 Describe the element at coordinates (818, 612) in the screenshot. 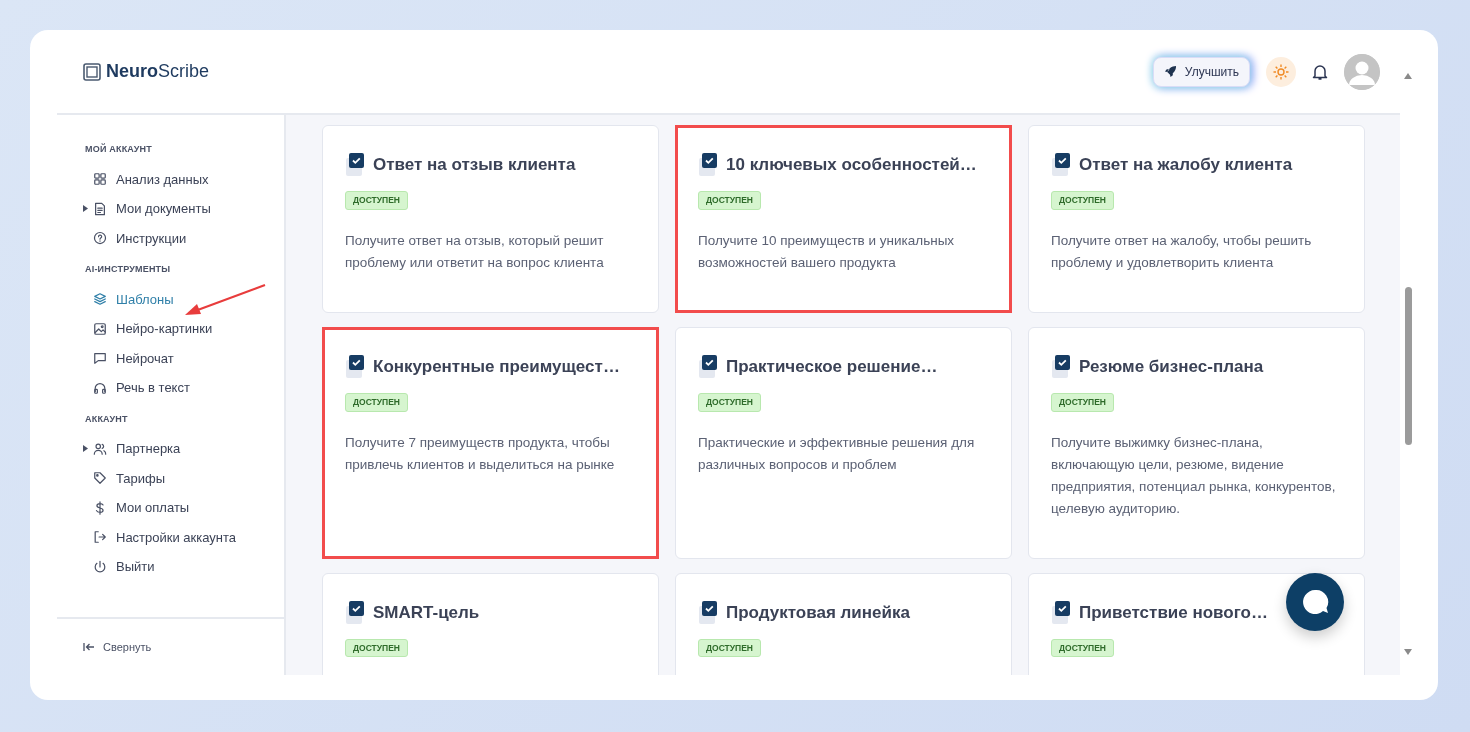

I see `card-title: Продуктовая линейка` at that location.